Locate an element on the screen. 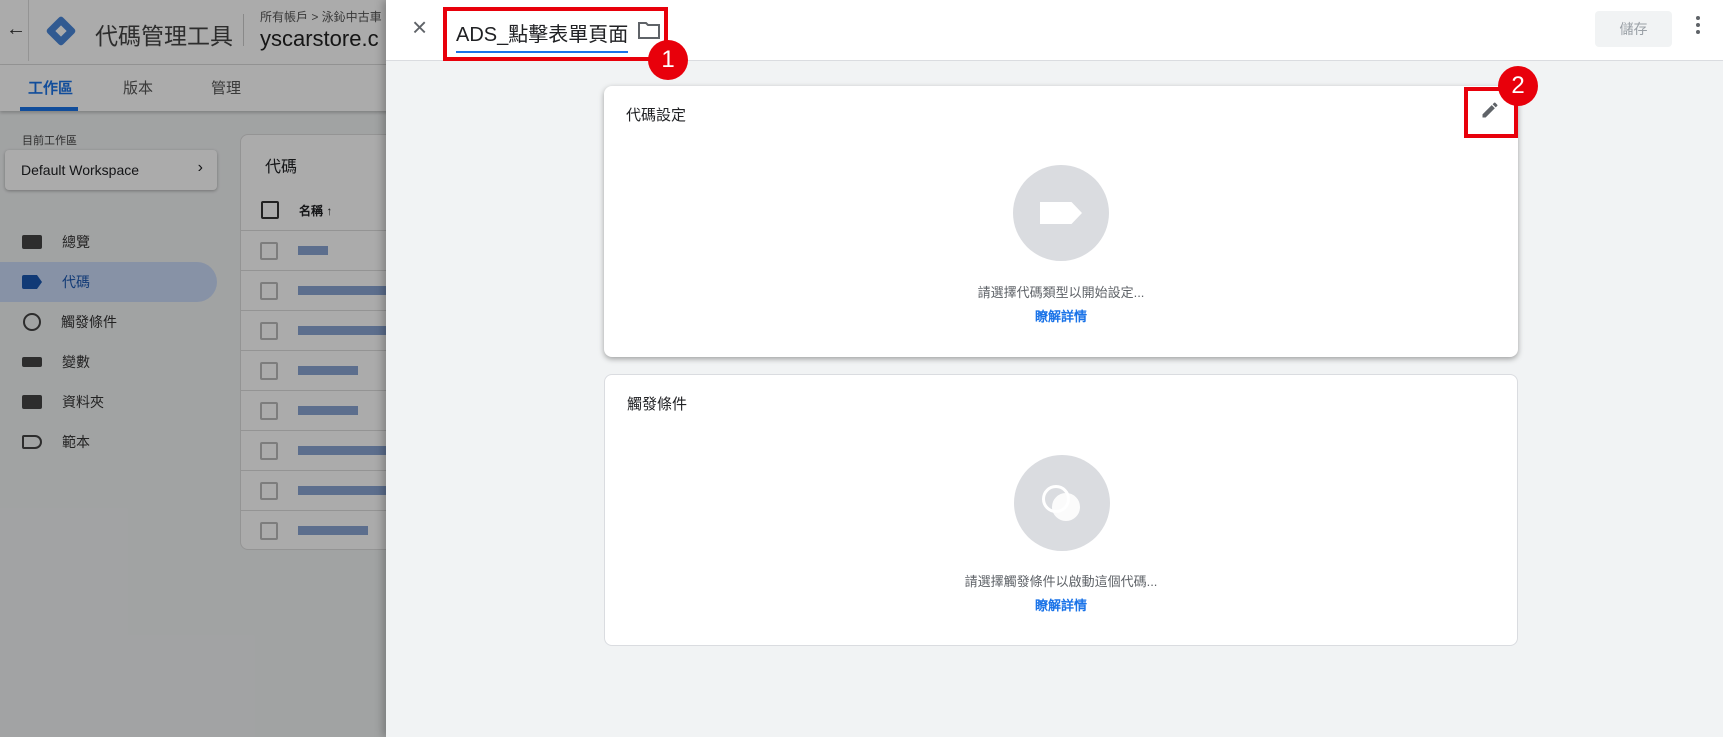 The image size is (1723, 737). tag-icon is located at coordinates (1061, 213).